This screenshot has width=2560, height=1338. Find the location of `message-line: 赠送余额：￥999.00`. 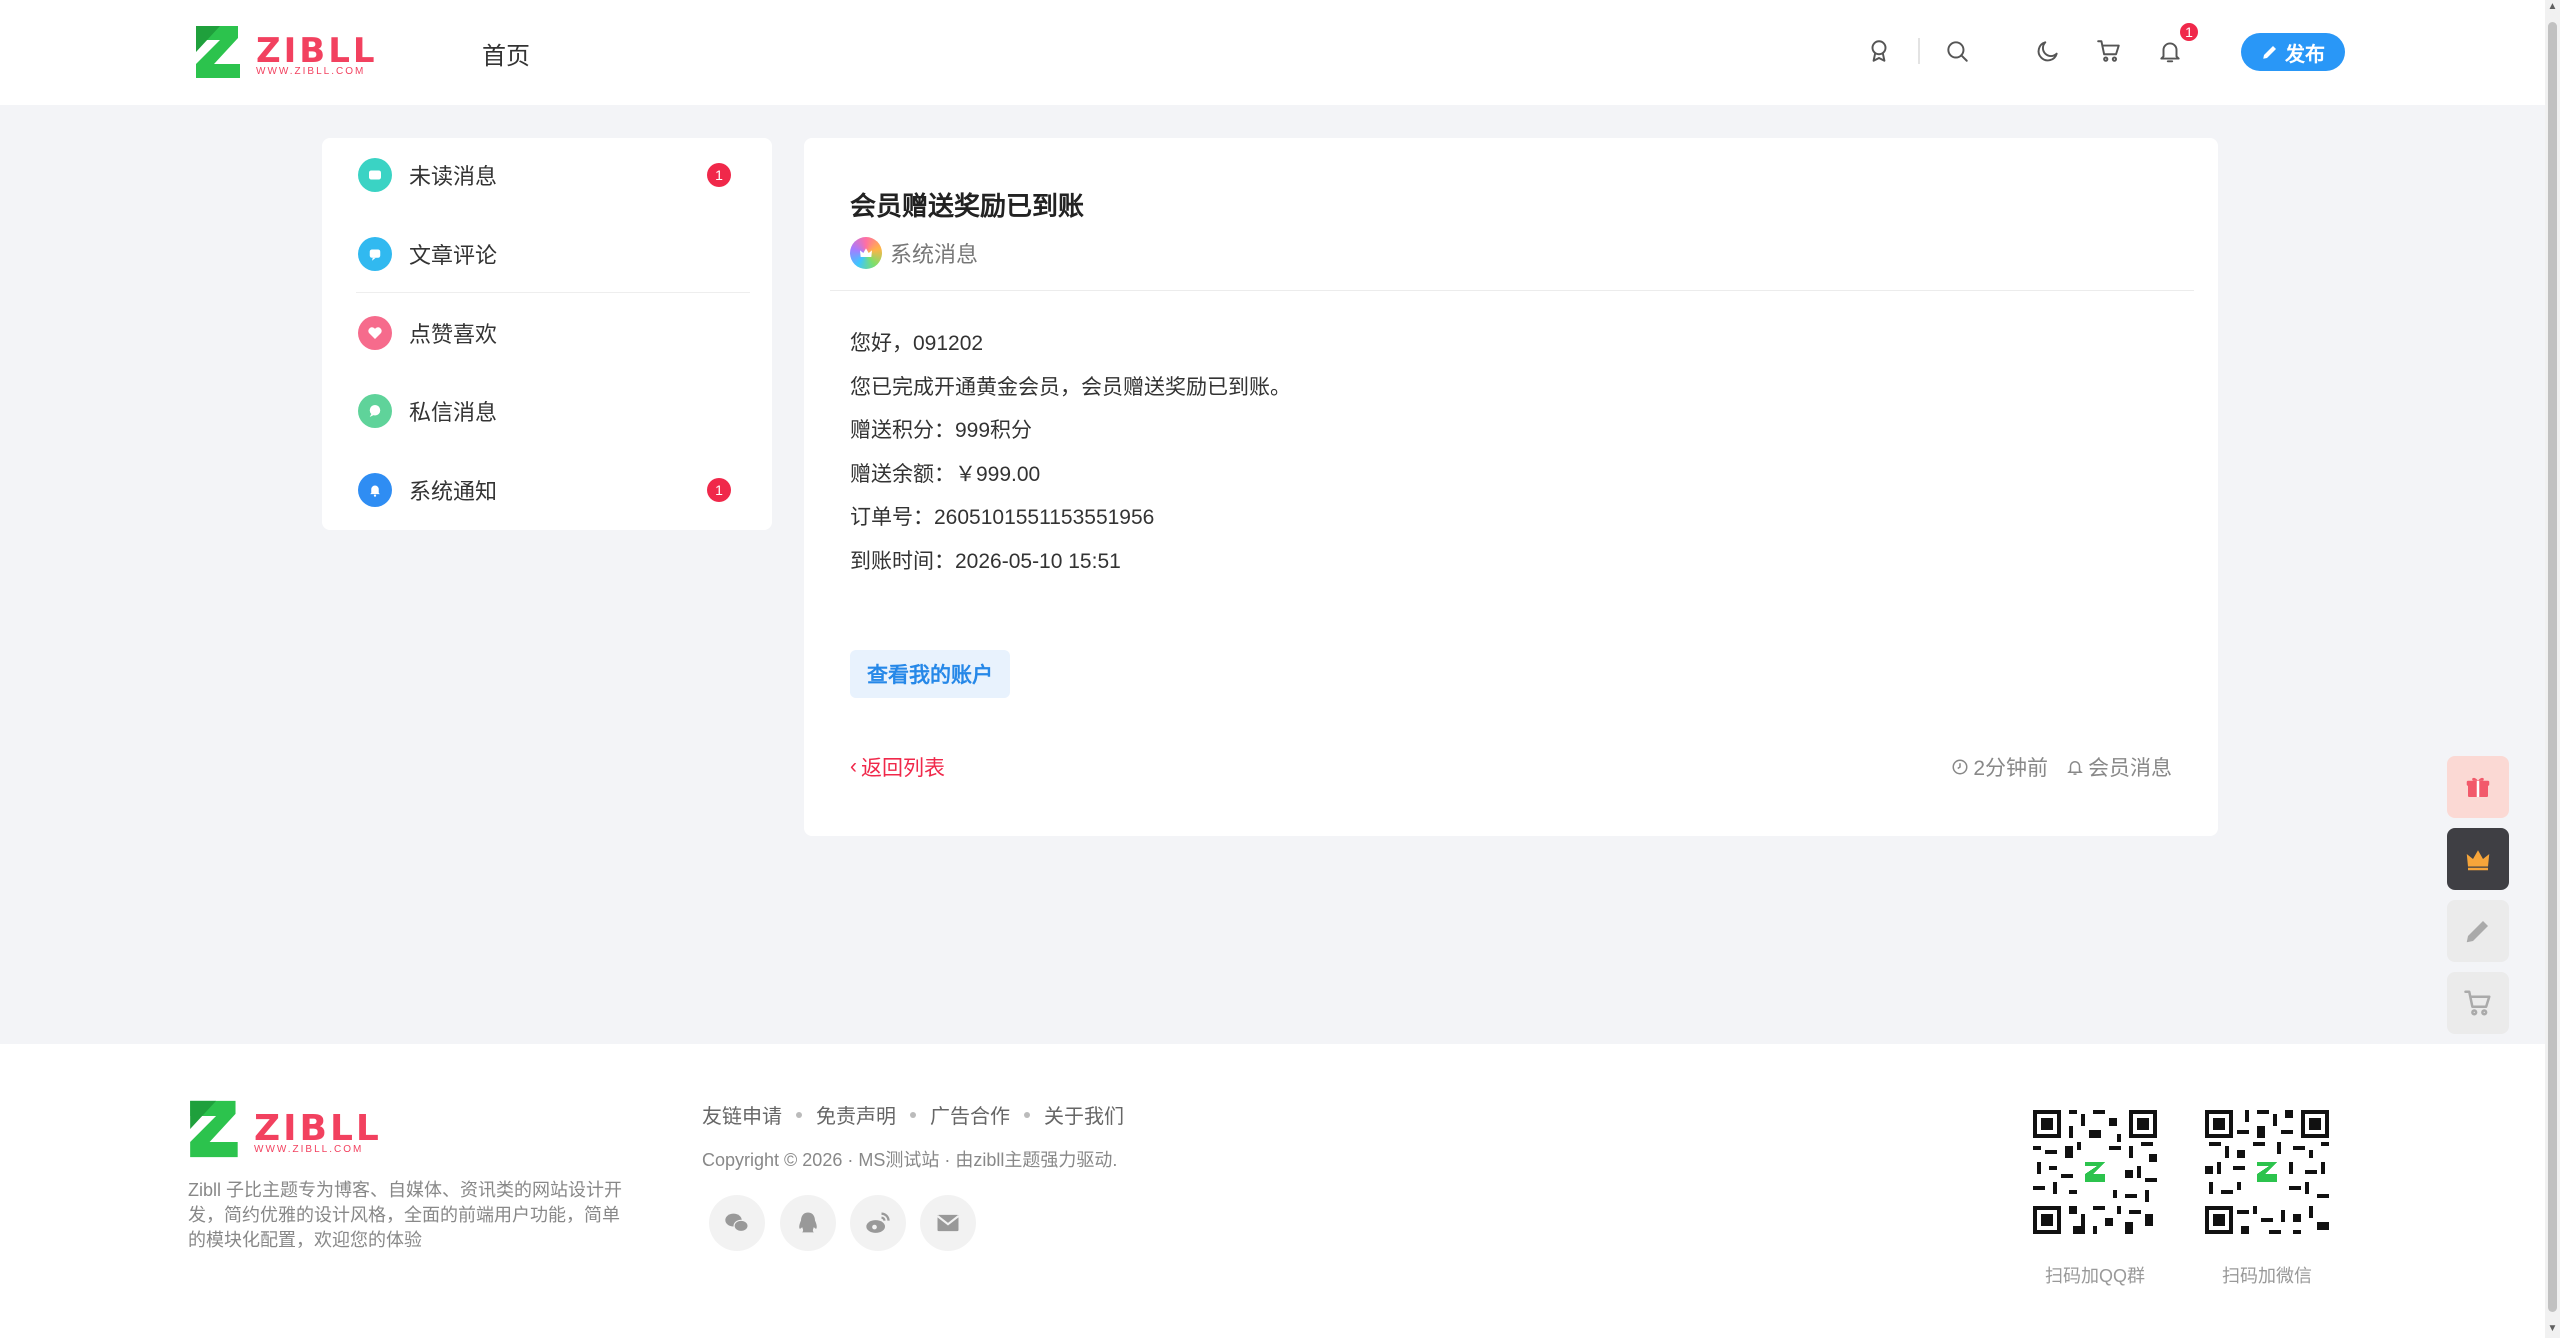

message-line: 赠送余额：￥999.00 is located at coordinates (945, 474).